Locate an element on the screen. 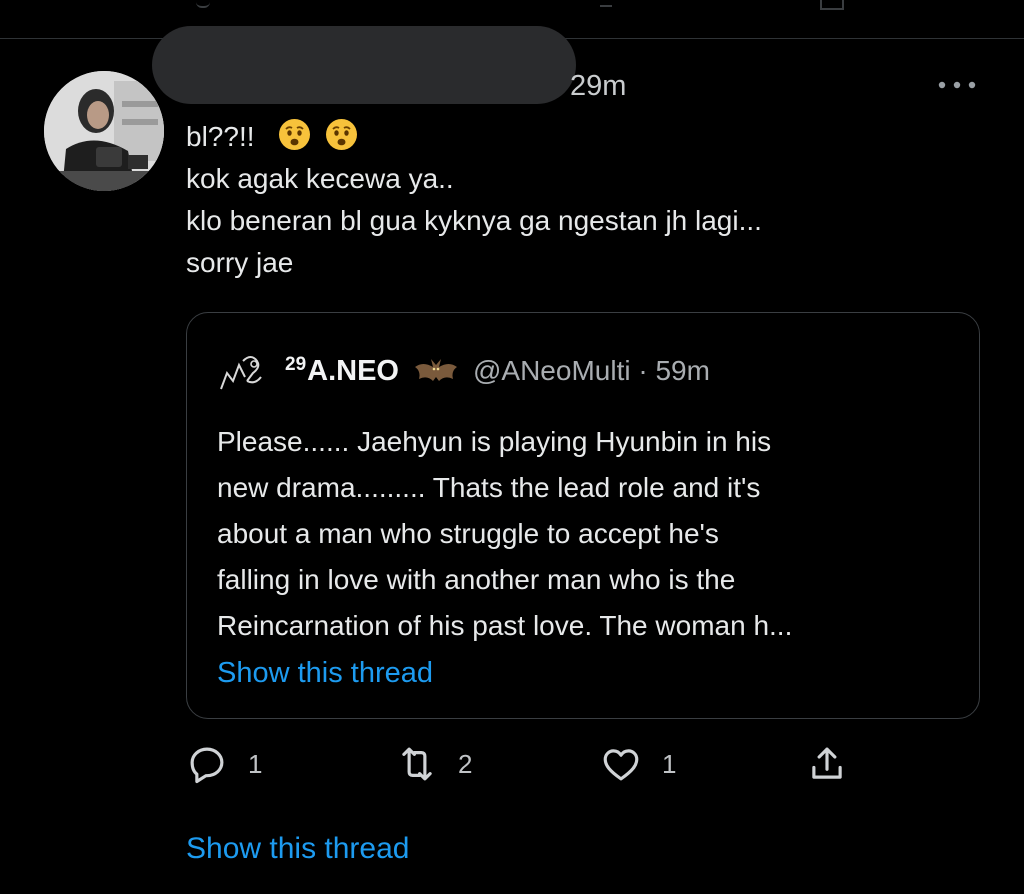 This screenshot has width=1024, height=894. quoted-show-thread-link: Show this thread is located at coordinates (325, 673).